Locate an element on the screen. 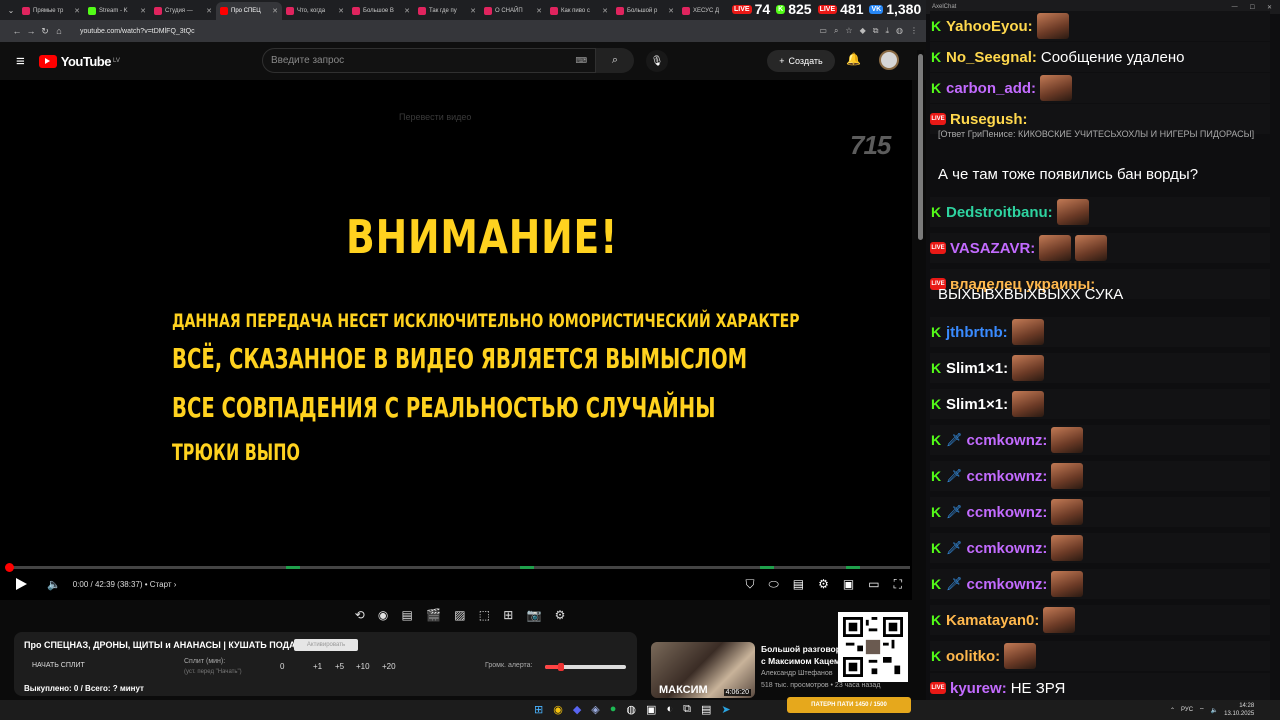 This screenshot has height=720, width=1280. alert-volume-knob is located at coordinates (561, 667).